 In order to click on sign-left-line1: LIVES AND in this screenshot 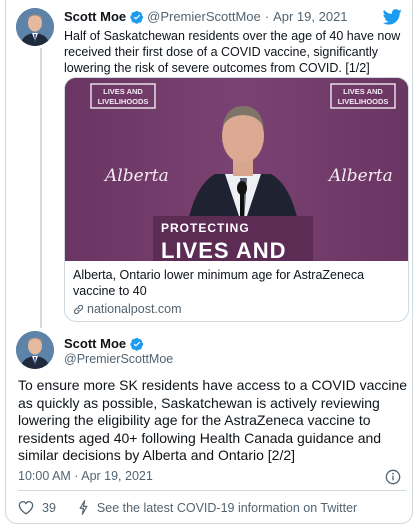, I will do `click(123, 91)`.